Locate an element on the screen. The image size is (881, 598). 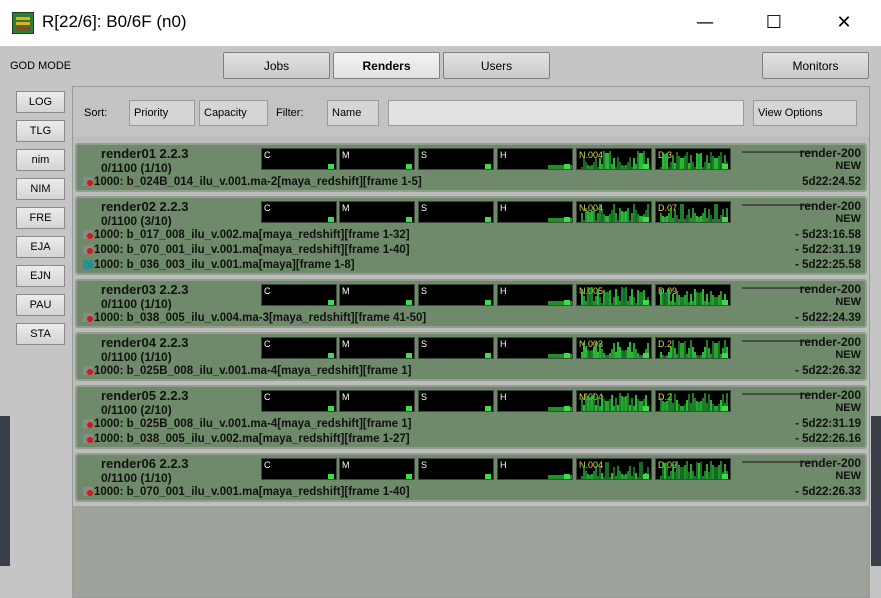
sidebar-button-fre: FRE is located at coordinates (40, 218).